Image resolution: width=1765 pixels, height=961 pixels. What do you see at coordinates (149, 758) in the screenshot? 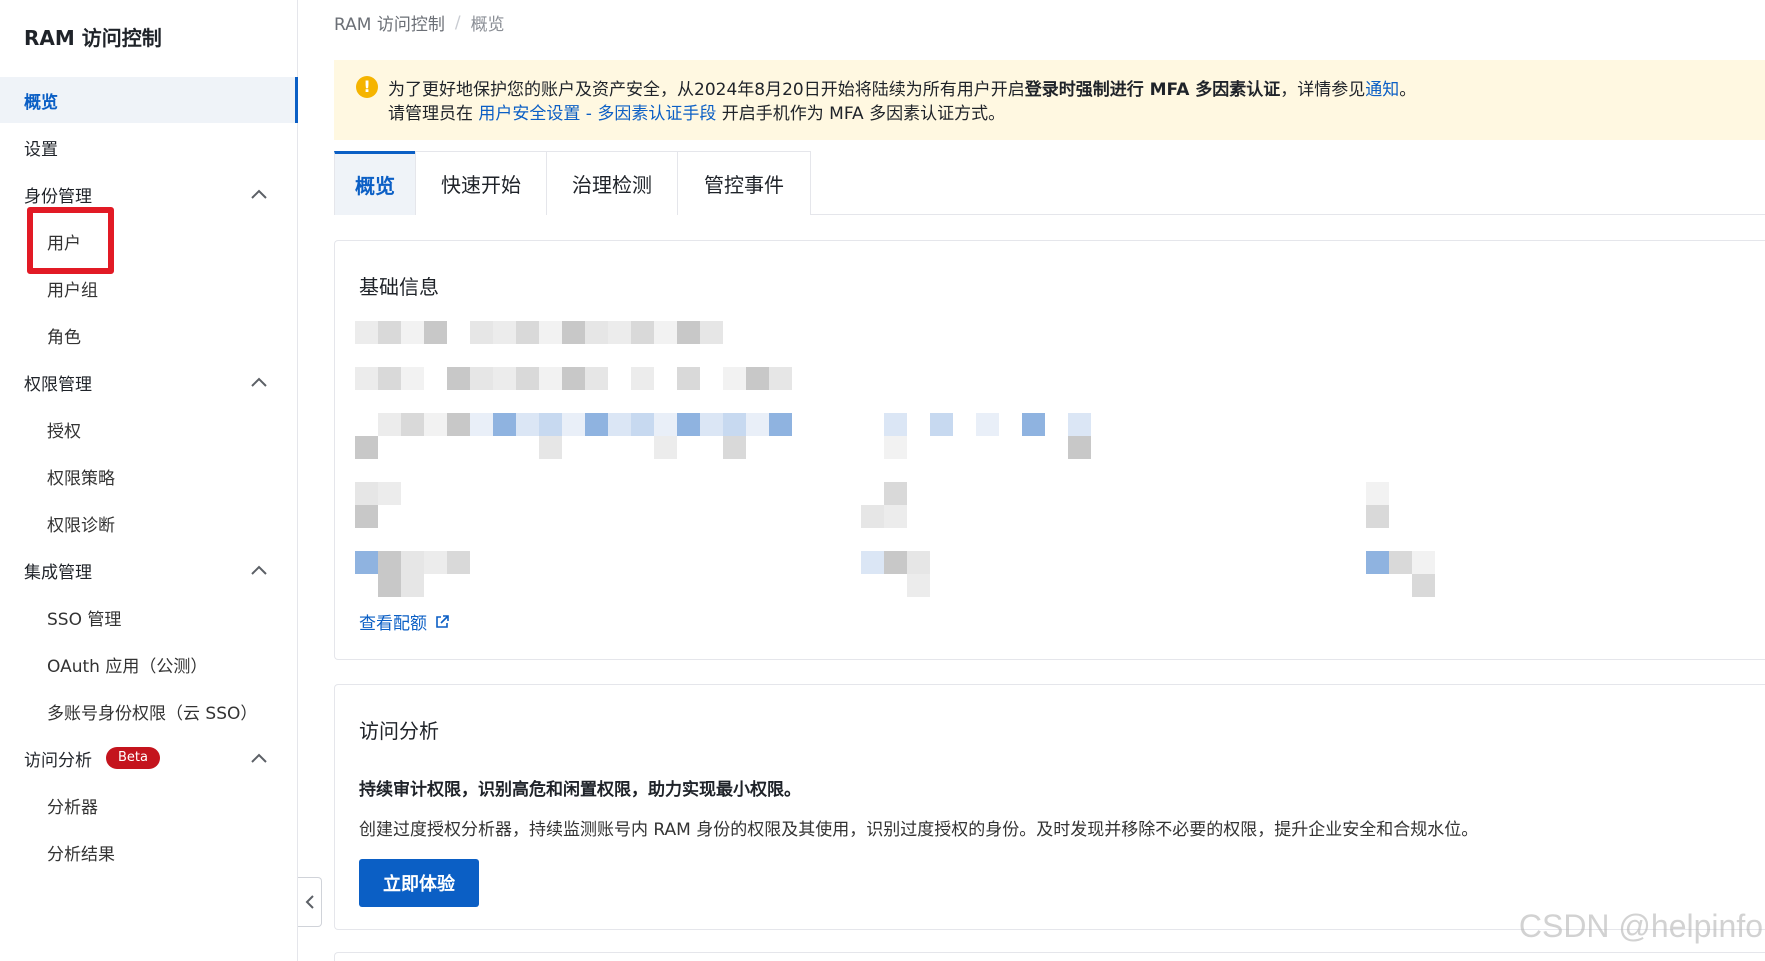
I see `sidebar-group-access-analysis: 访问分析 Beta` at bounding box center [149, 758].